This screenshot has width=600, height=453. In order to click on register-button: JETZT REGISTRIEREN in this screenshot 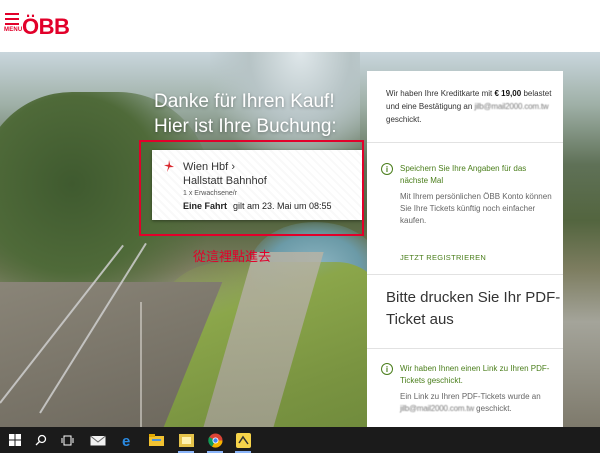, I will do `click(443, 257)`.